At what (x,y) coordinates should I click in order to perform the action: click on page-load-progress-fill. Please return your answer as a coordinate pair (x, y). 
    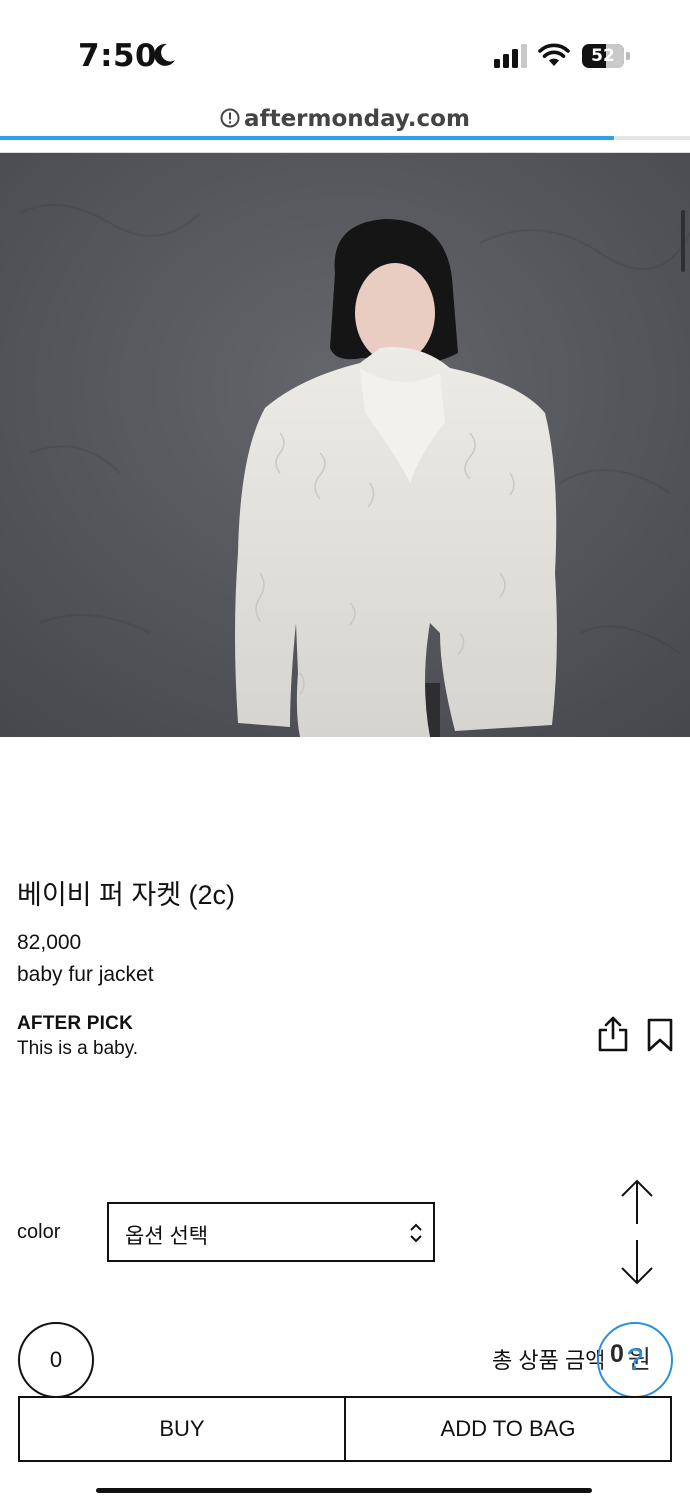
    Looking at the image, I should click on (307, 138).